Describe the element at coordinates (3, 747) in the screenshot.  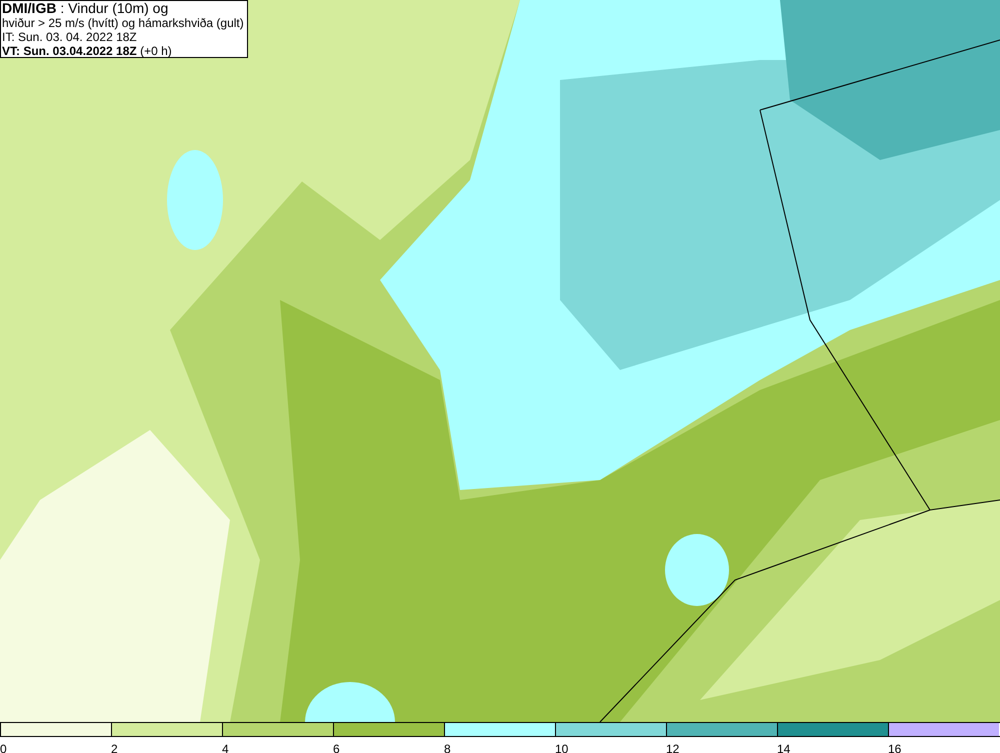
I see `legend-label: 0` at that location.